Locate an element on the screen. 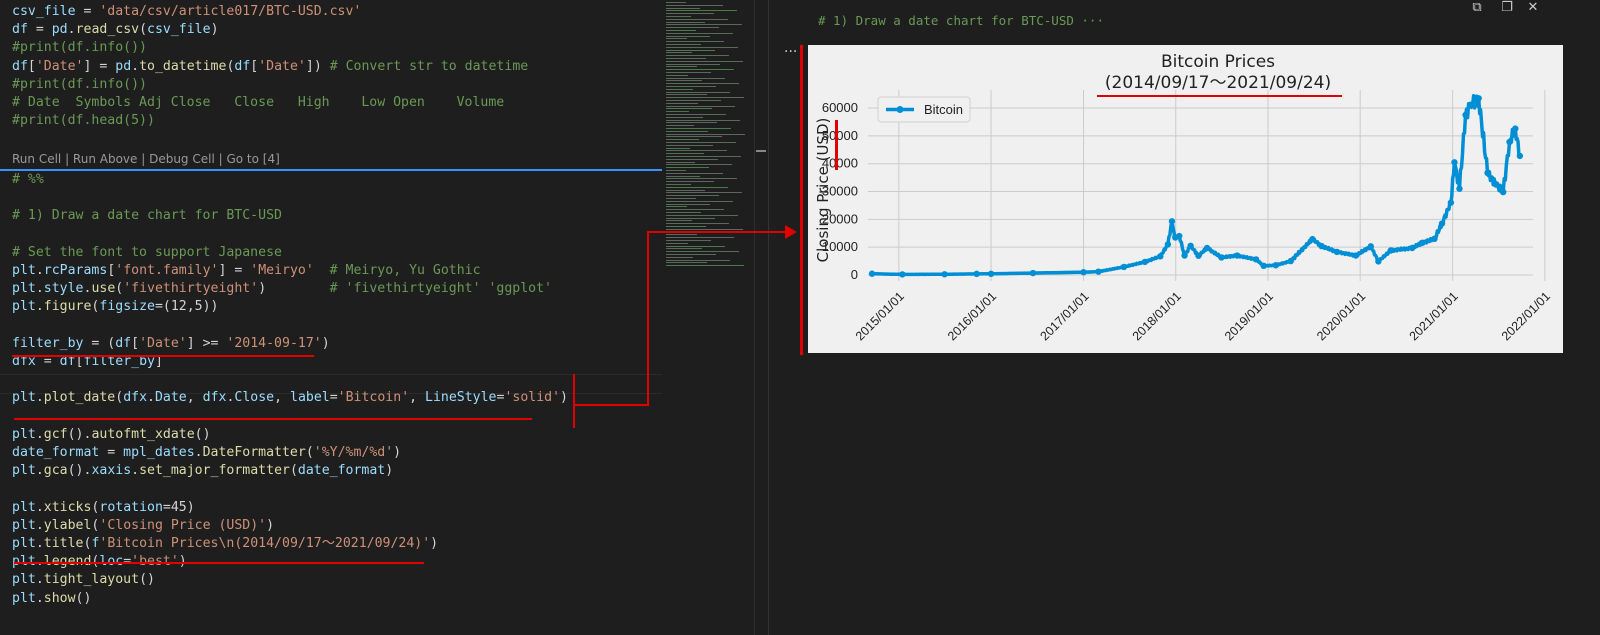  annotation-connector-horizontal is located at coordinates (611, 405).